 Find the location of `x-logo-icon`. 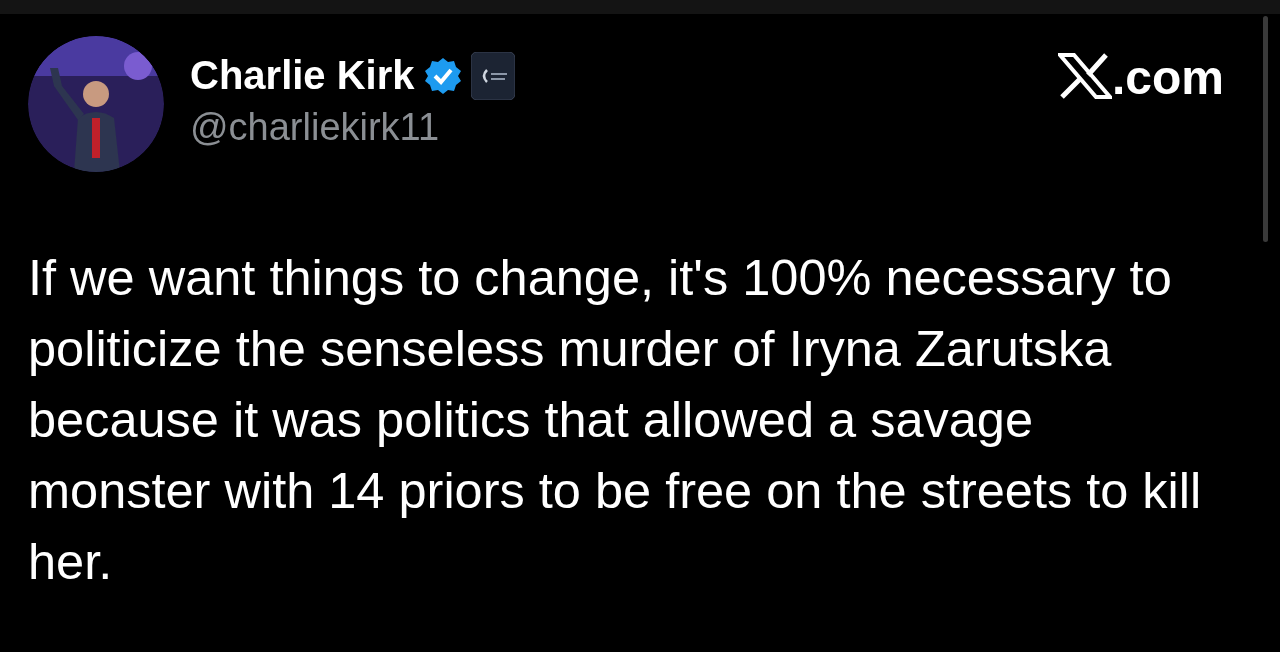

x-logo-icon is located at coordinates (1084, 76).